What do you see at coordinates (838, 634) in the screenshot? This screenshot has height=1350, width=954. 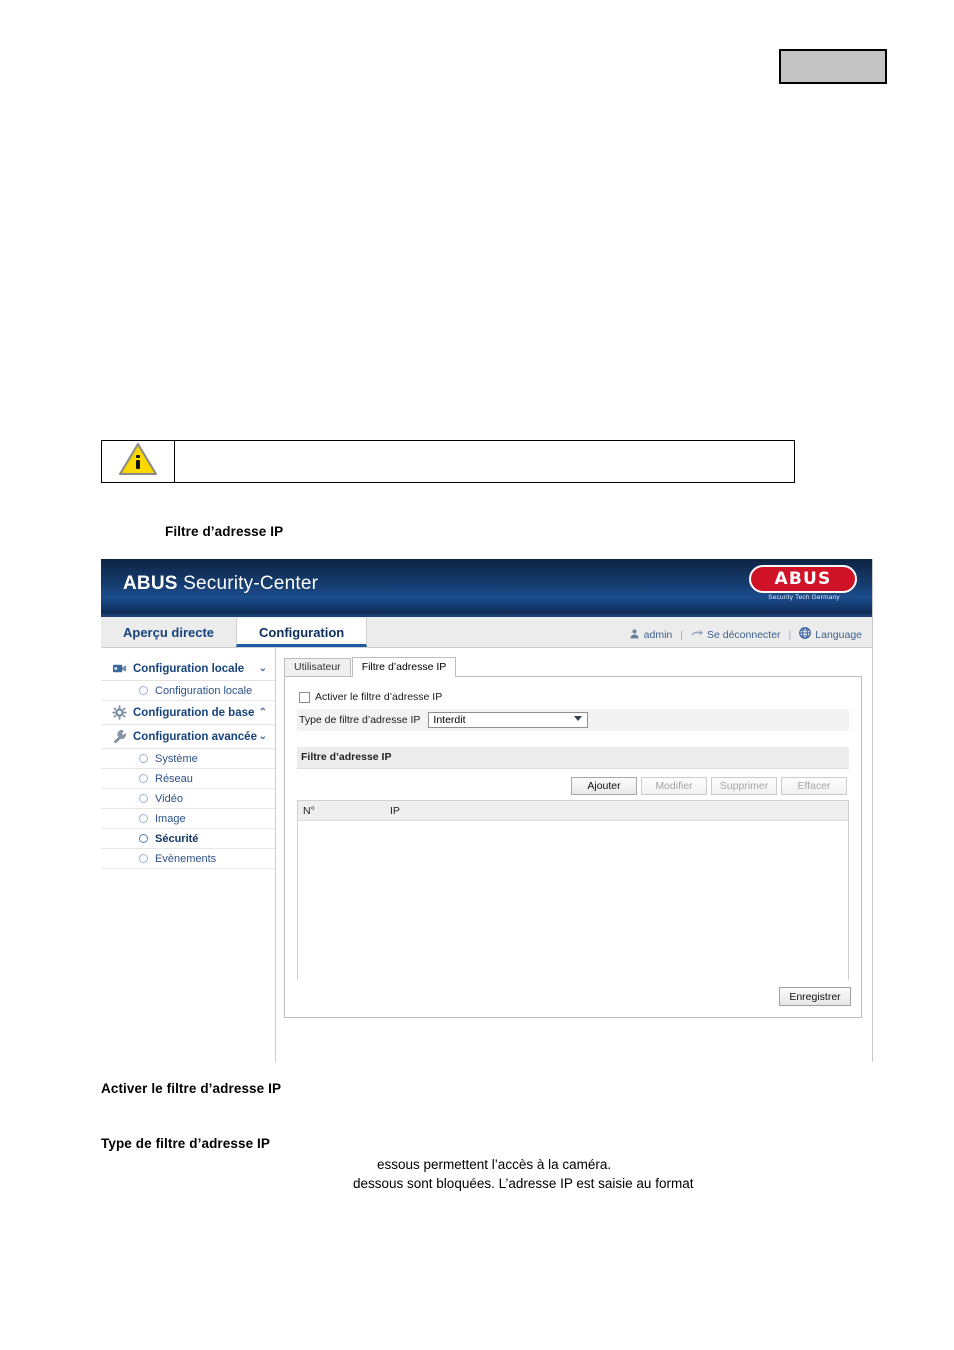 I see `language-label: Language` at bounding box center [838, 634].